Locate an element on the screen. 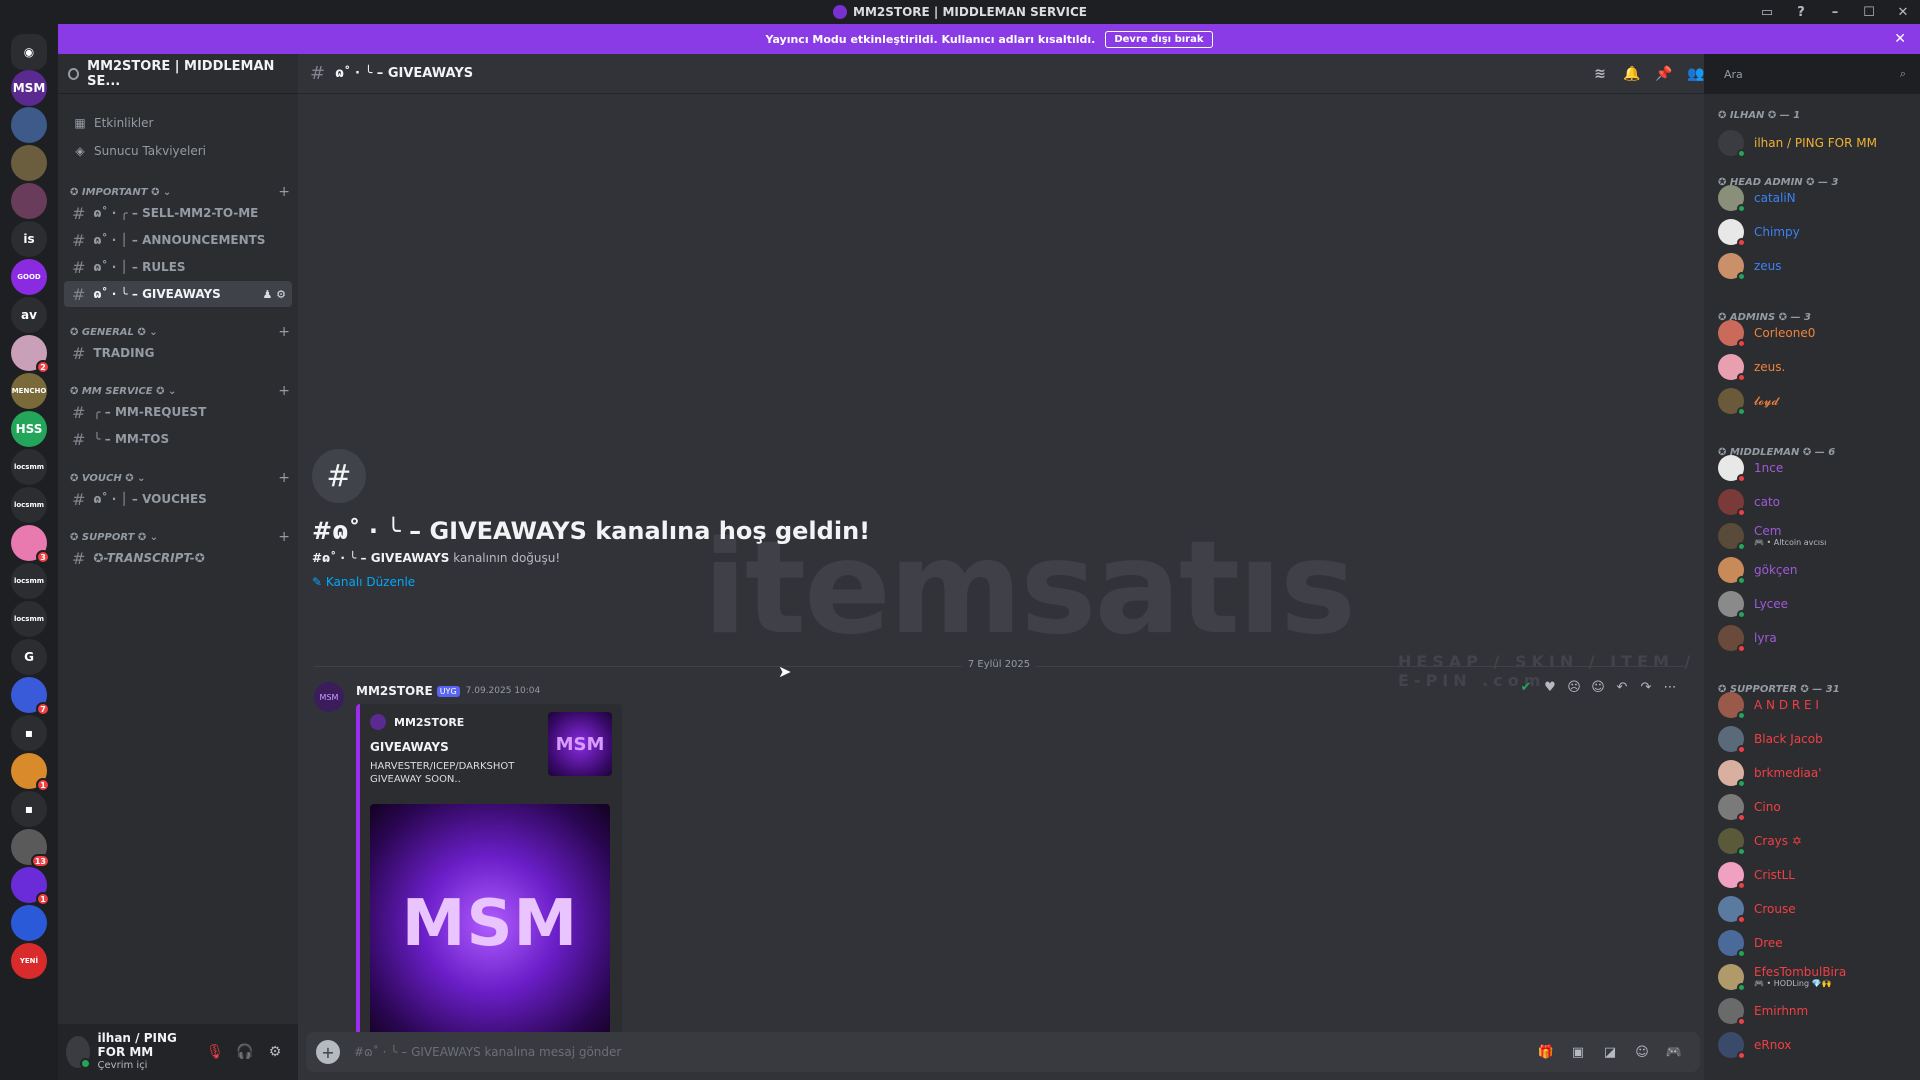  category-vouch: ✪ VOUCH ✪ ⌄ + is located at coordinates (180, 478).